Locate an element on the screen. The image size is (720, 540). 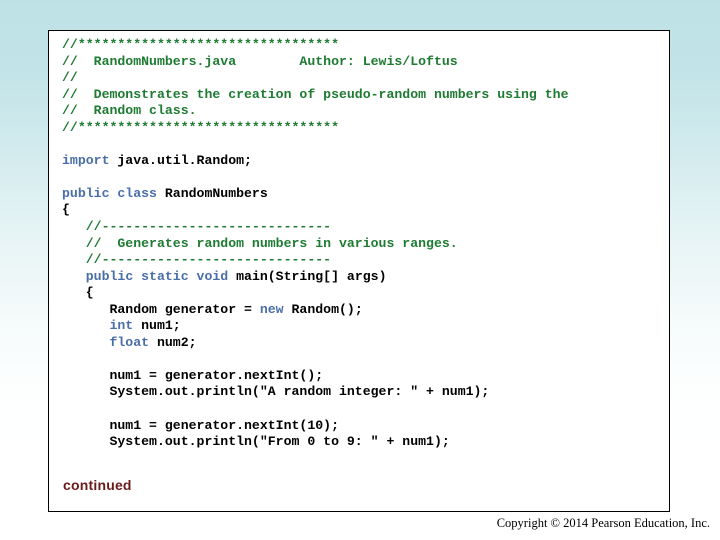
code-token: float is located at coordinates (129, 342).